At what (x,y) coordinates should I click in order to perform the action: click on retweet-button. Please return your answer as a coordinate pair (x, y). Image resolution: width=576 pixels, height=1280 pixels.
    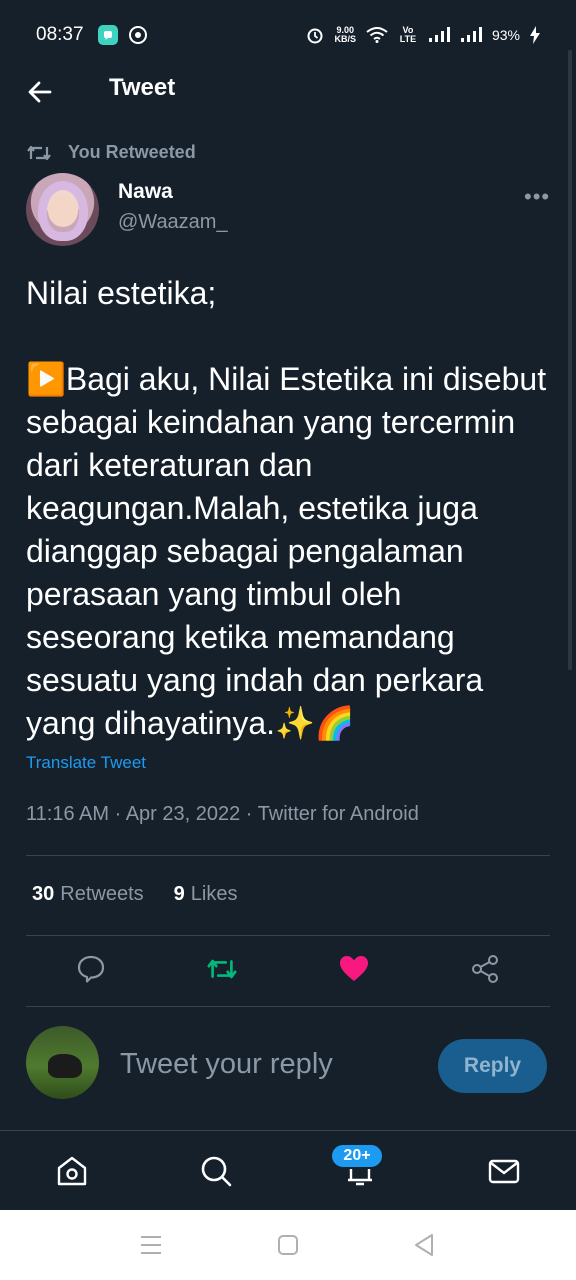
    Looking at the image, I should click on (222, 969).